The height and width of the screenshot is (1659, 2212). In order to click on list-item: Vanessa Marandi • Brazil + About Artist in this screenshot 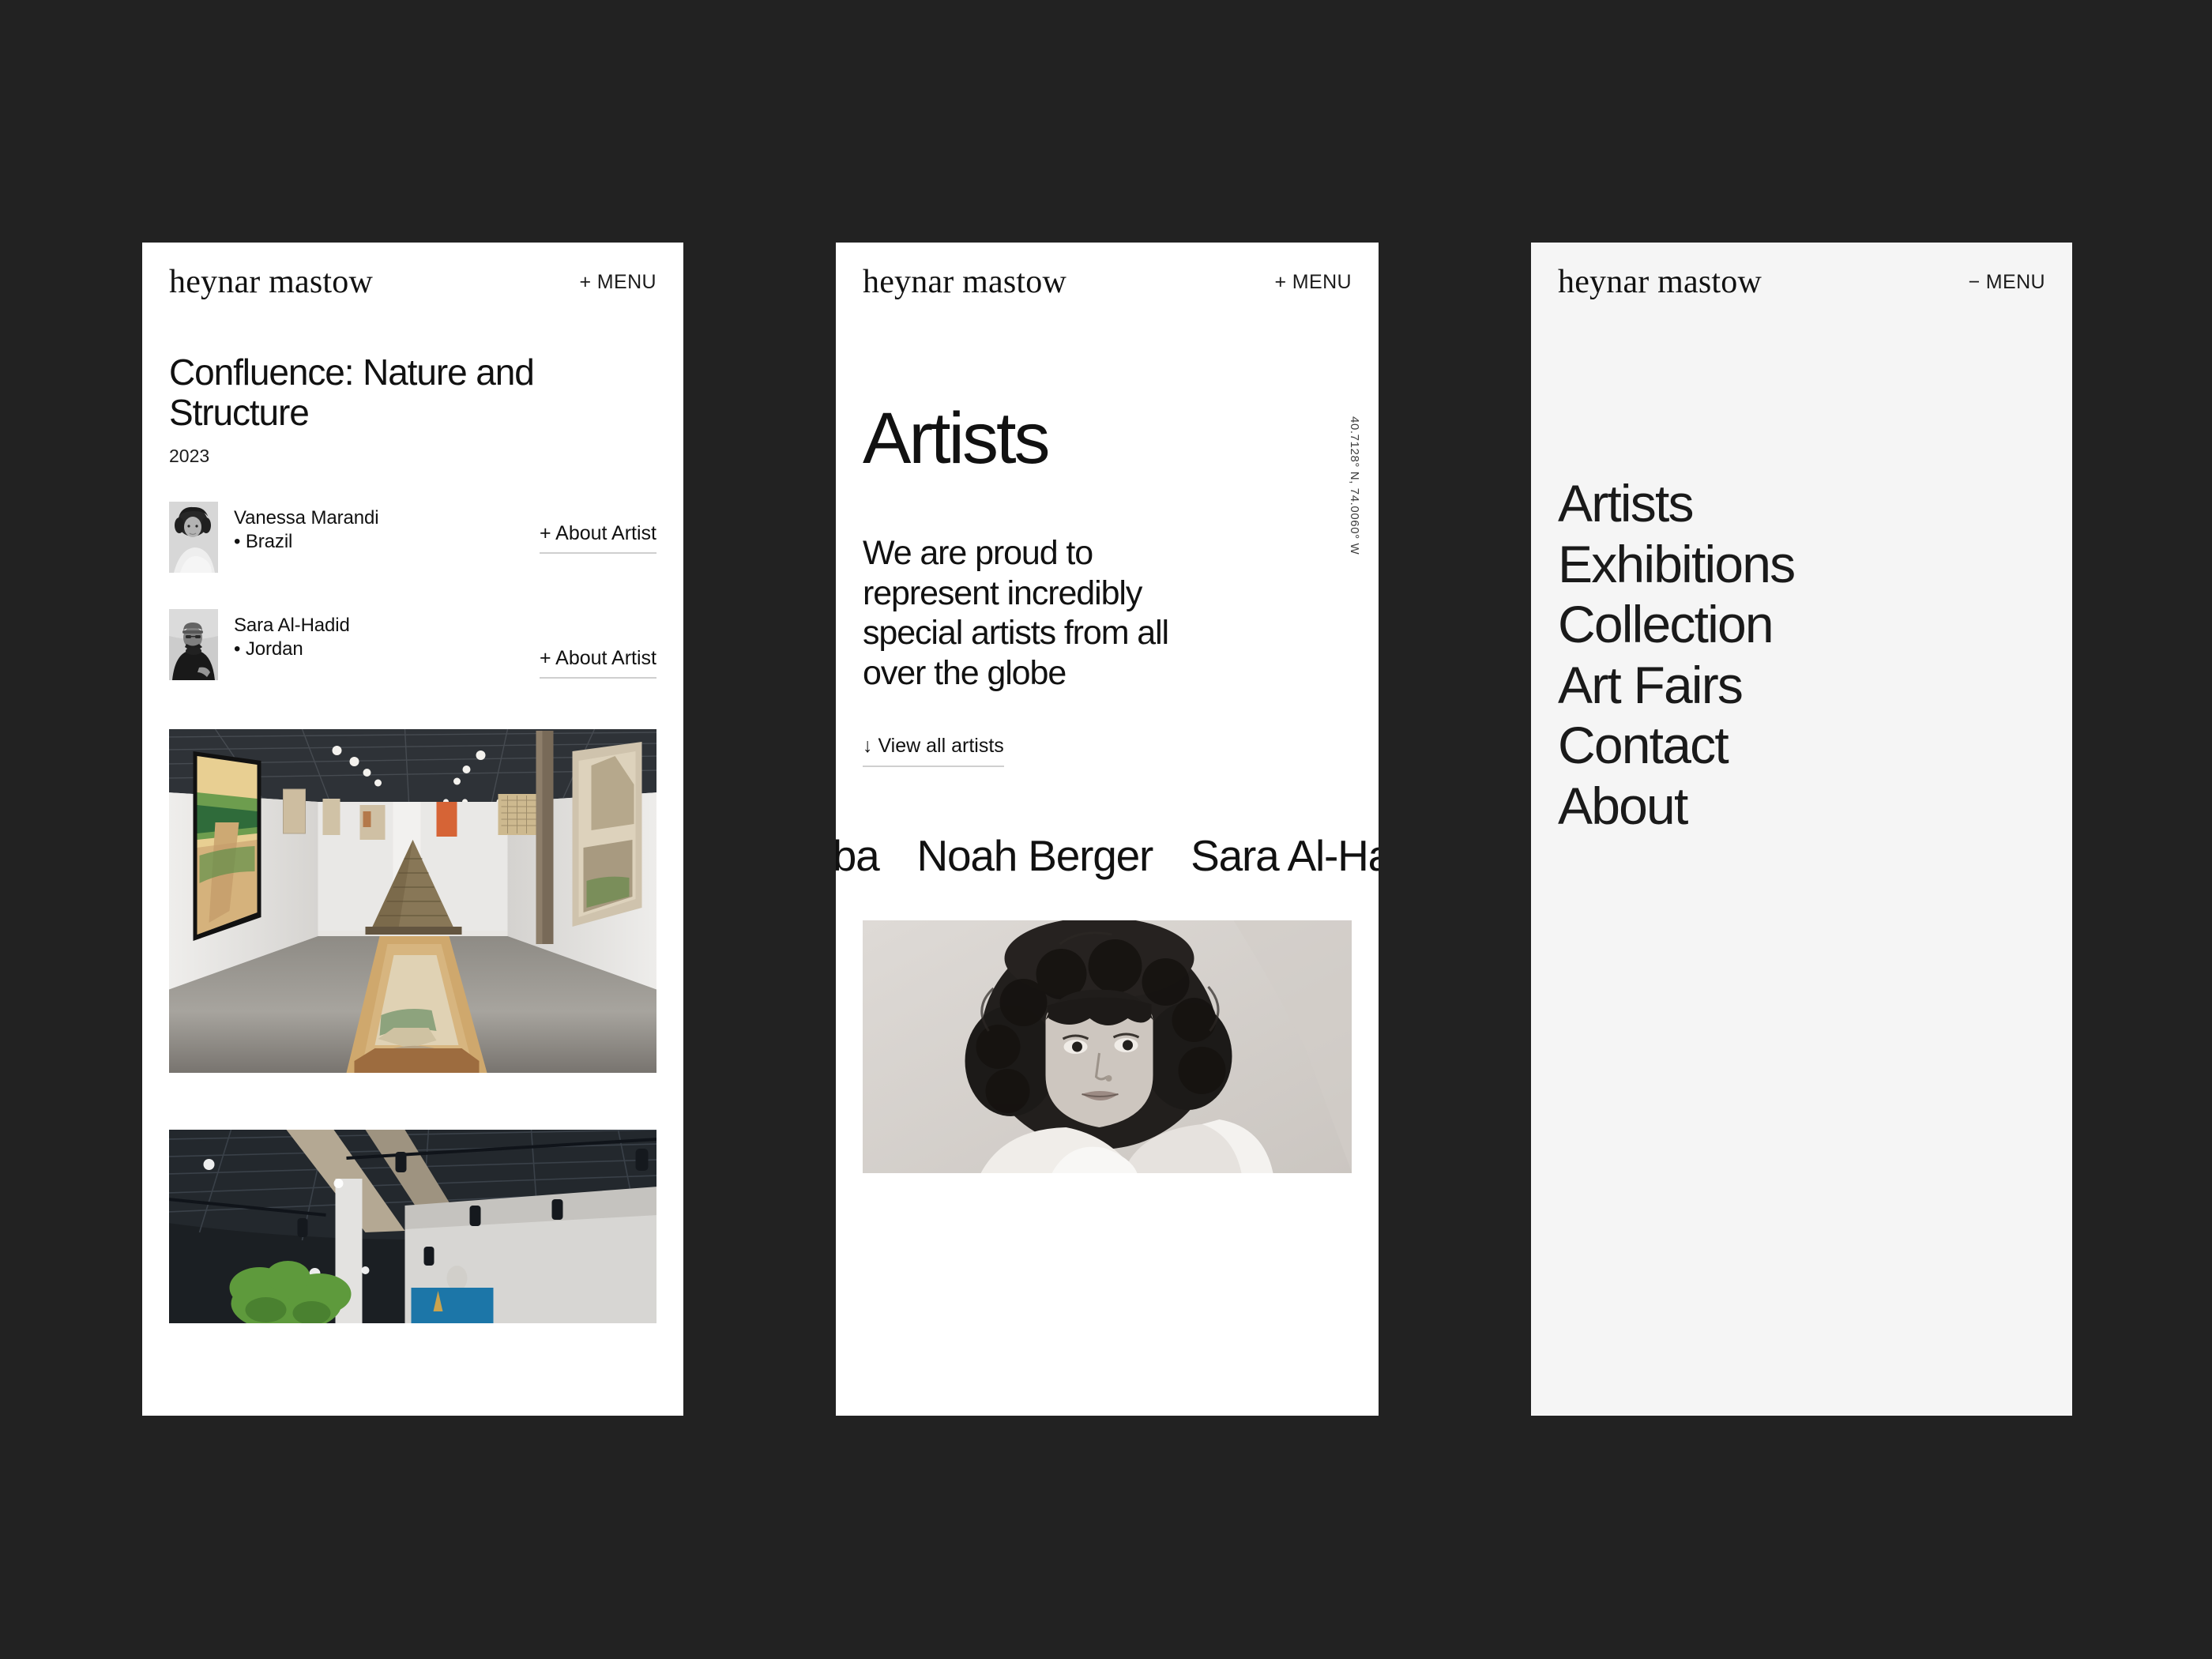, I will do `click(413, 538)`.